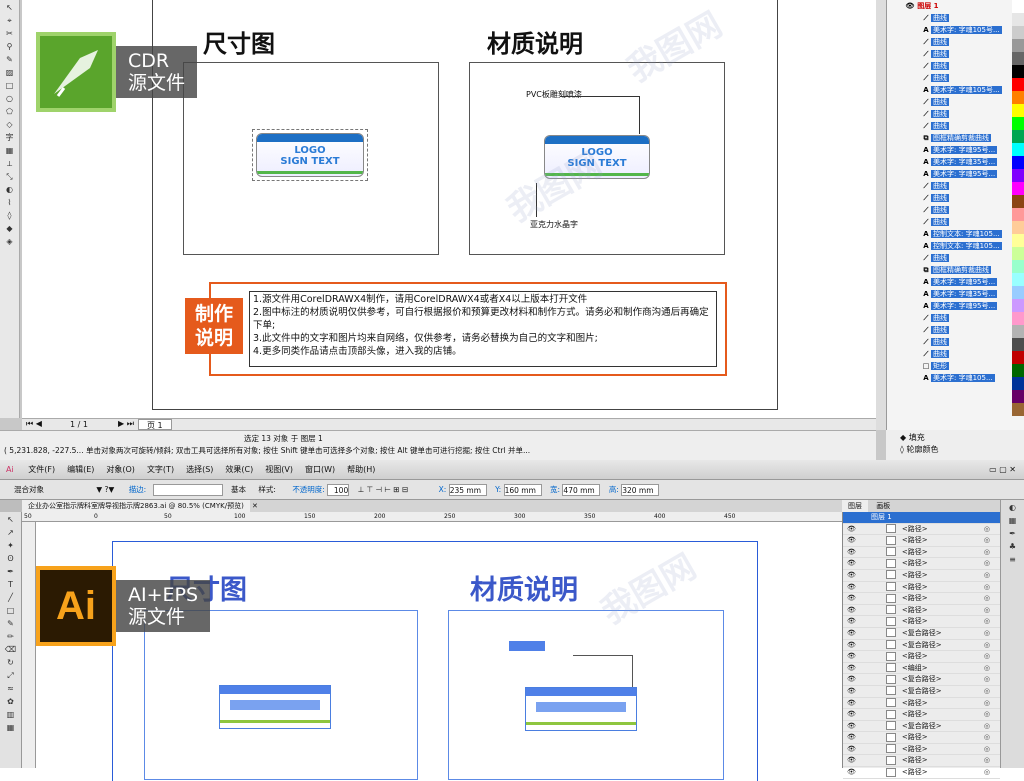 The image size is (1024, 781). What do you see at coordinates (10, 202) in the screenshot?
I see `eyedropper-tool-icon: ⌇` at bounding box center [10, 202].